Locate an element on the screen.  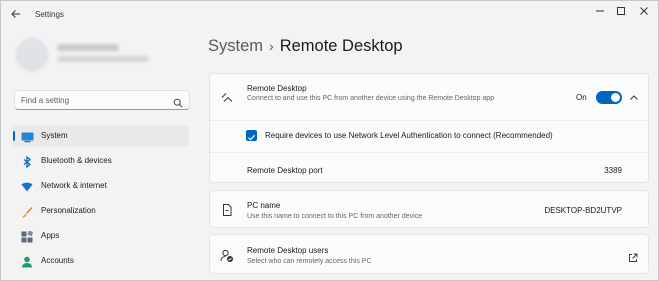
pc-name-icon is located at coordinates (227, 210).